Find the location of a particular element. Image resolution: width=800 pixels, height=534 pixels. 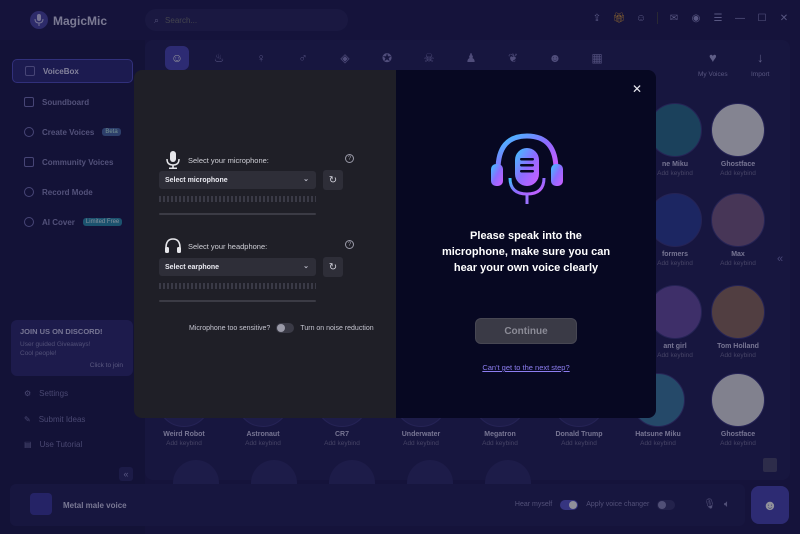

headphone-header: Select your headphone: ? is located at coordinates (272, 246).